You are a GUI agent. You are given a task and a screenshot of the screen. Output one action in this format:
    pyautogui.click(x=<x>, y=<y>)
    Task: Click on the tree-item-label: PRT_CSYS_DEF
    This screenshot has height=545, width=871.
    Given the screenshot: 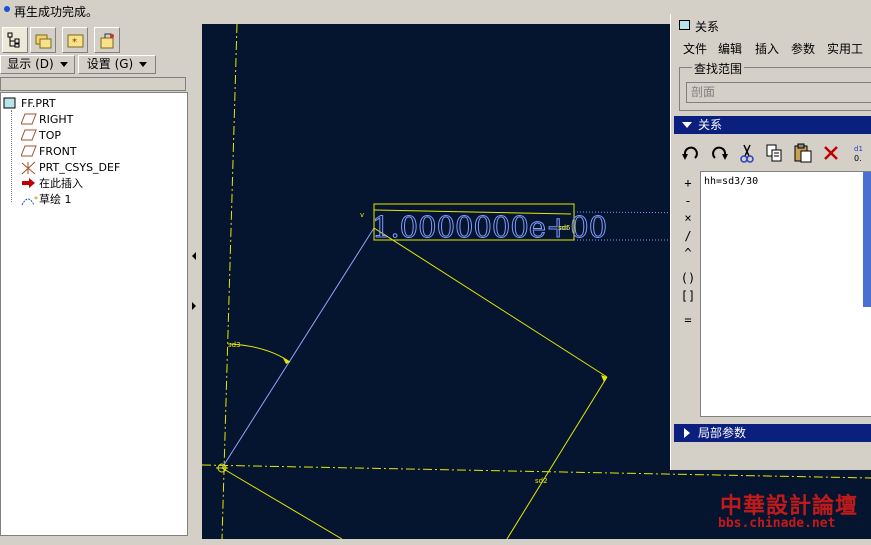 What is the action you would take?
    pyautogui.click(x=80, y=167)
    